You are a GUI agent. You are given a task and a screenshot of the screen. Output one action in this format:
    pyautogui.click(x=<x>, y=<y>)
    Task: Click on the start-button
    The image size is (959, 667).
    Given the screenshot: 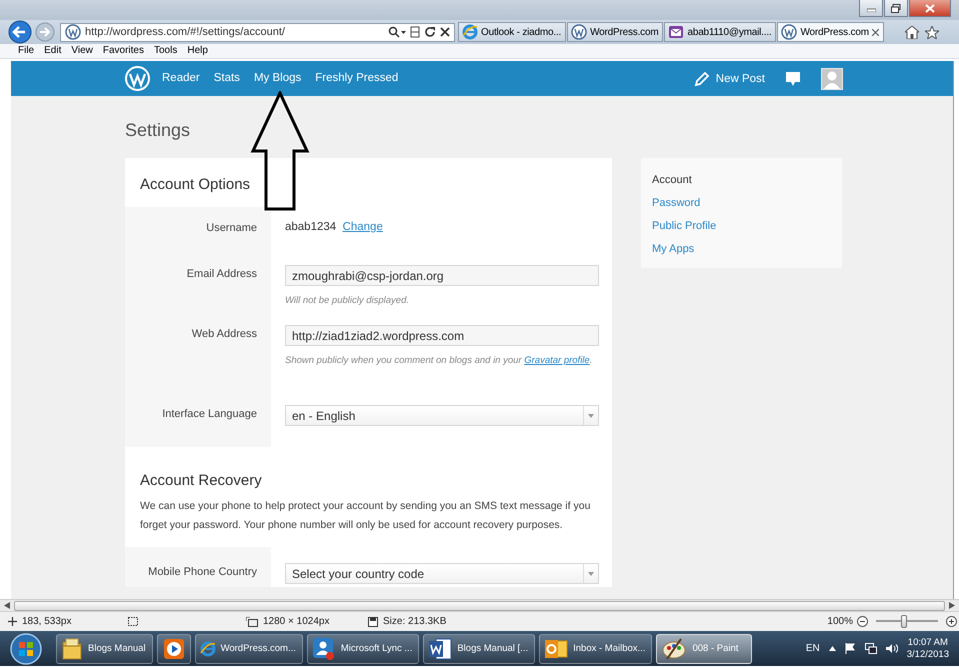 What is the action you would take?
    pyautogui.click(x=26, y=649)
    